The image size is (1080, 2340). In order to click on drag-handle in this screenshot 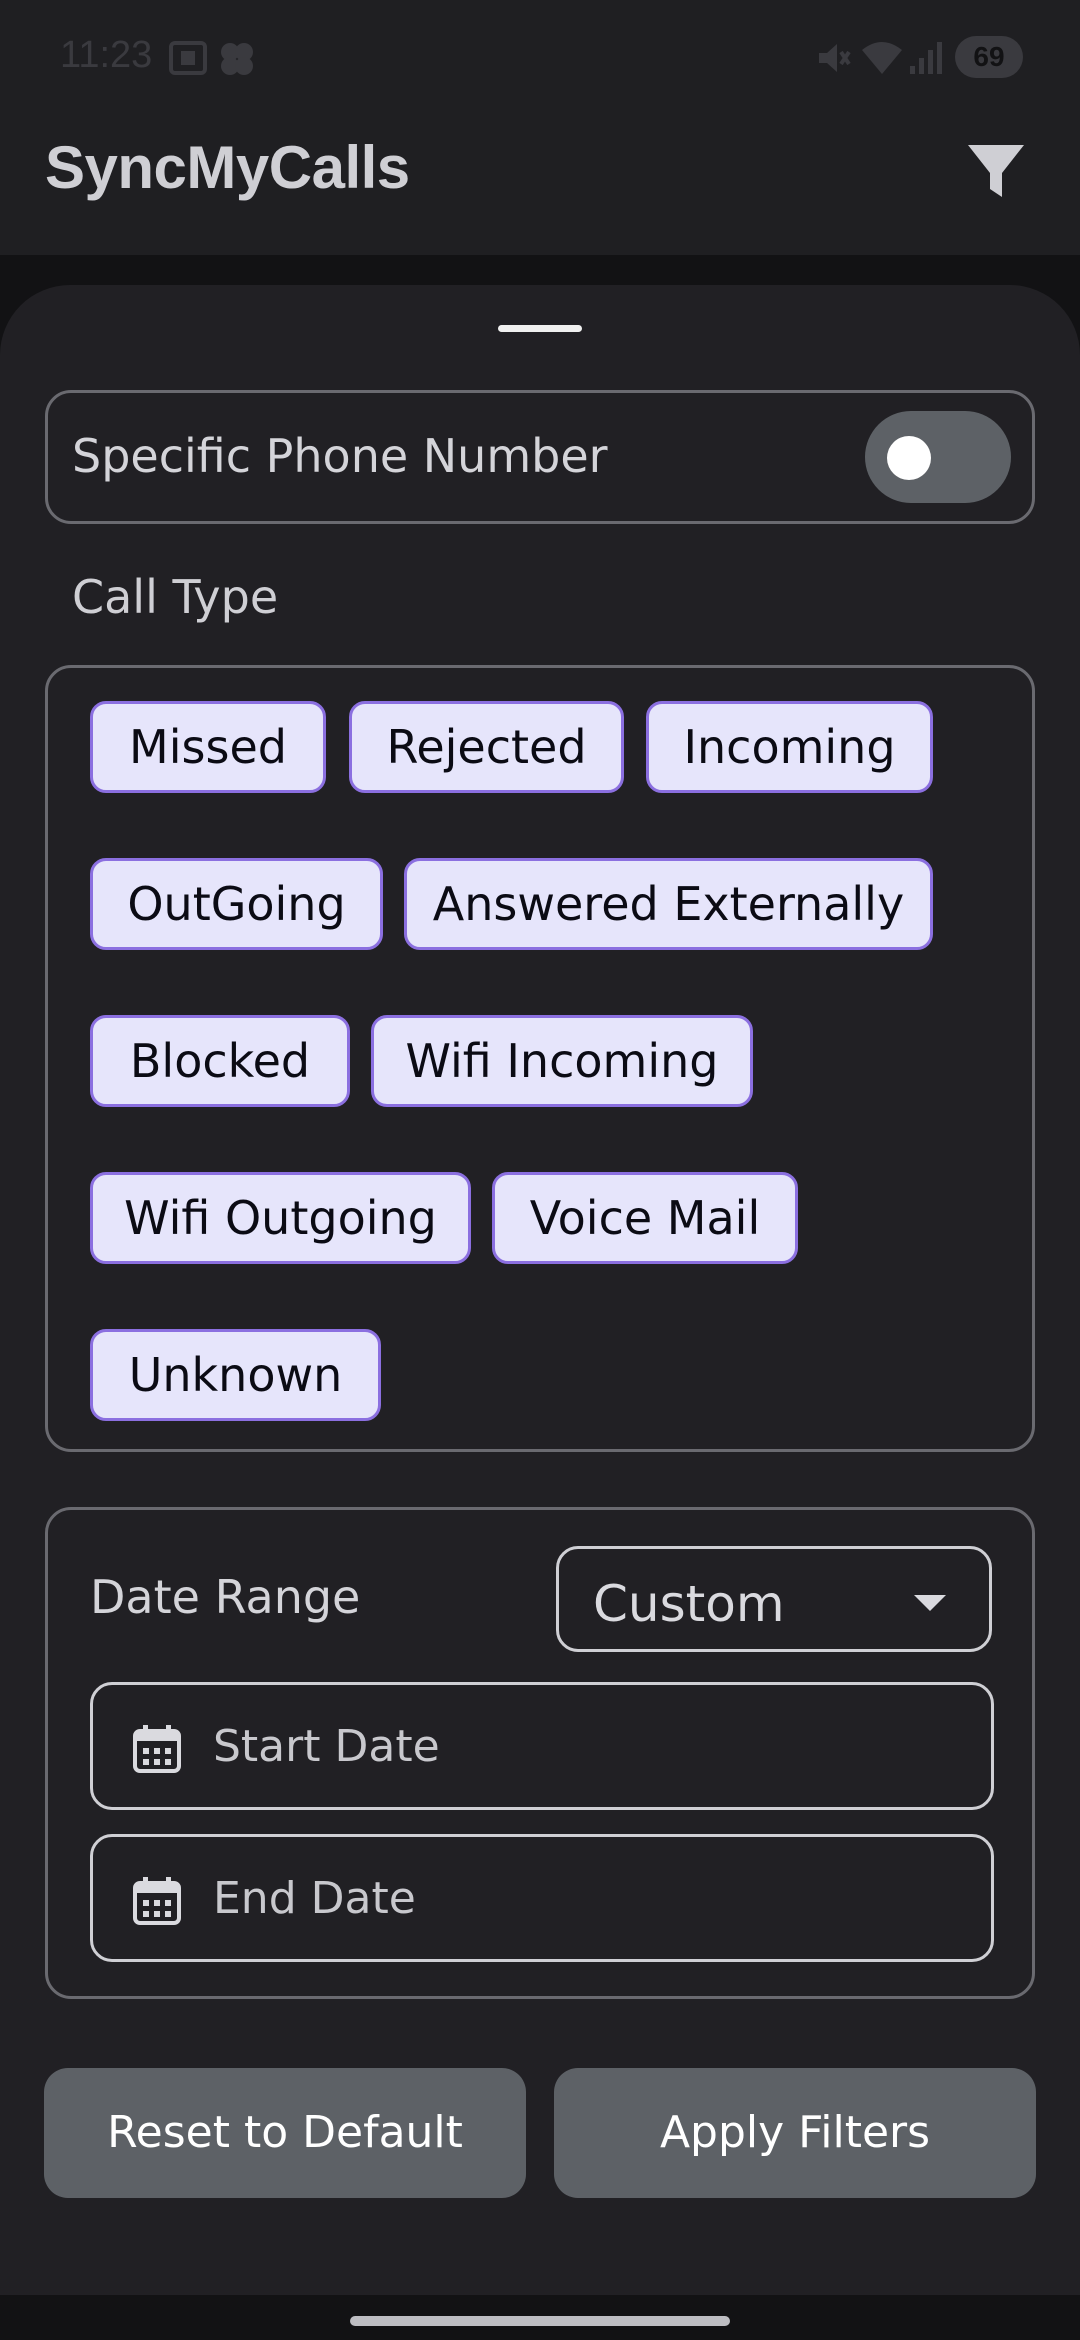, I will do `click(540, 328)`.